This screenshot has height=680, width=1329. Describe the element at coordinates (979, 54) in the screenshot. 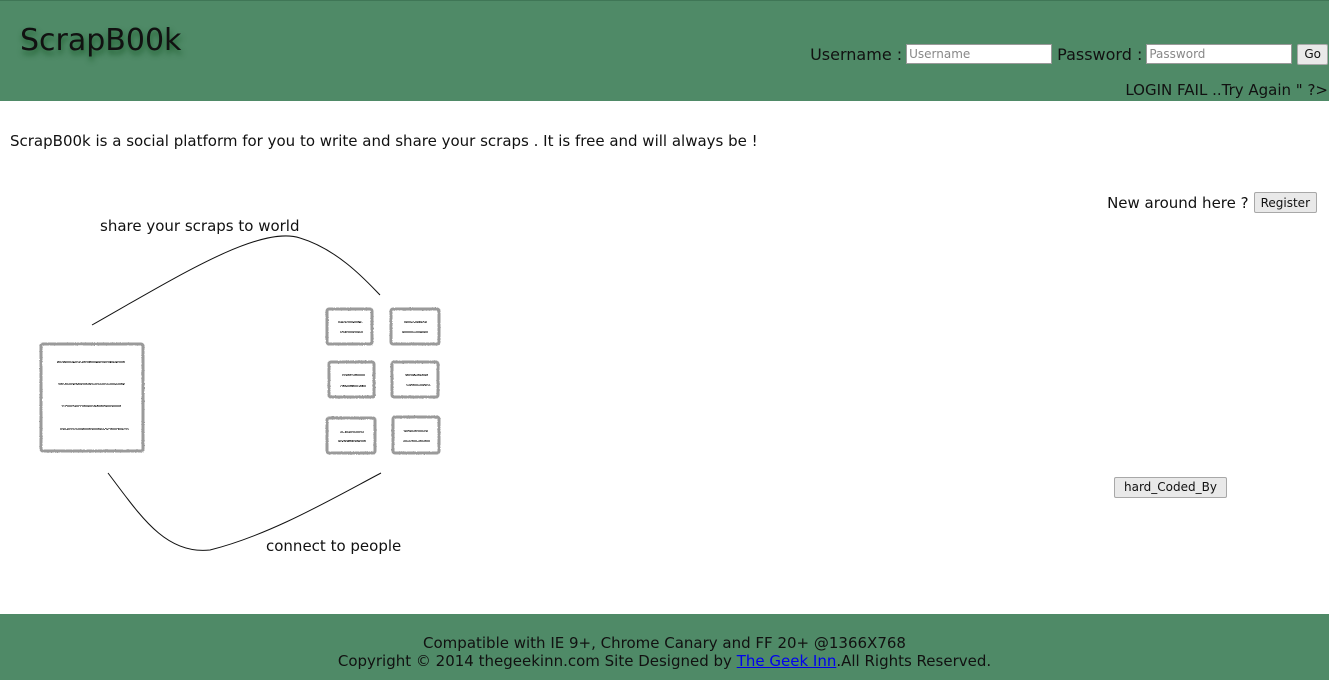

I see `username-input` at that location.